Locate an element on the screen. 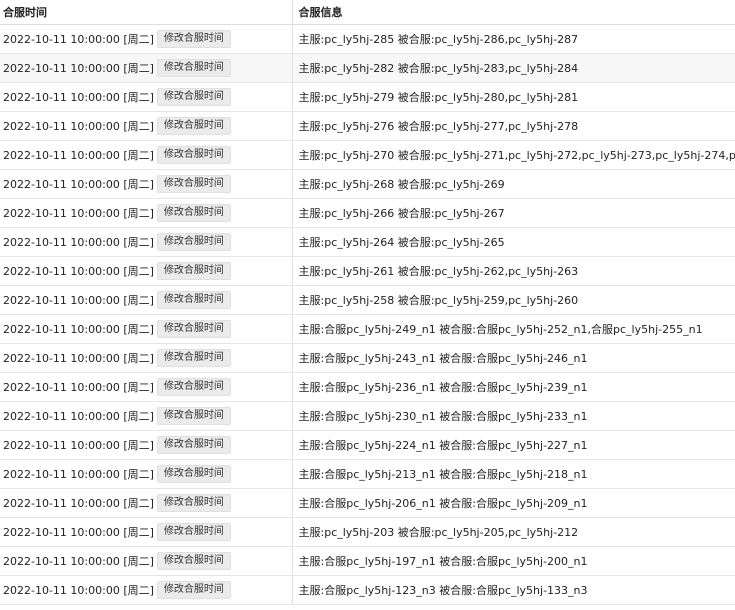 This screenshot has width=735, height=610. column-header-merge-info: 合服信息 is located at coordinates (513, 12).